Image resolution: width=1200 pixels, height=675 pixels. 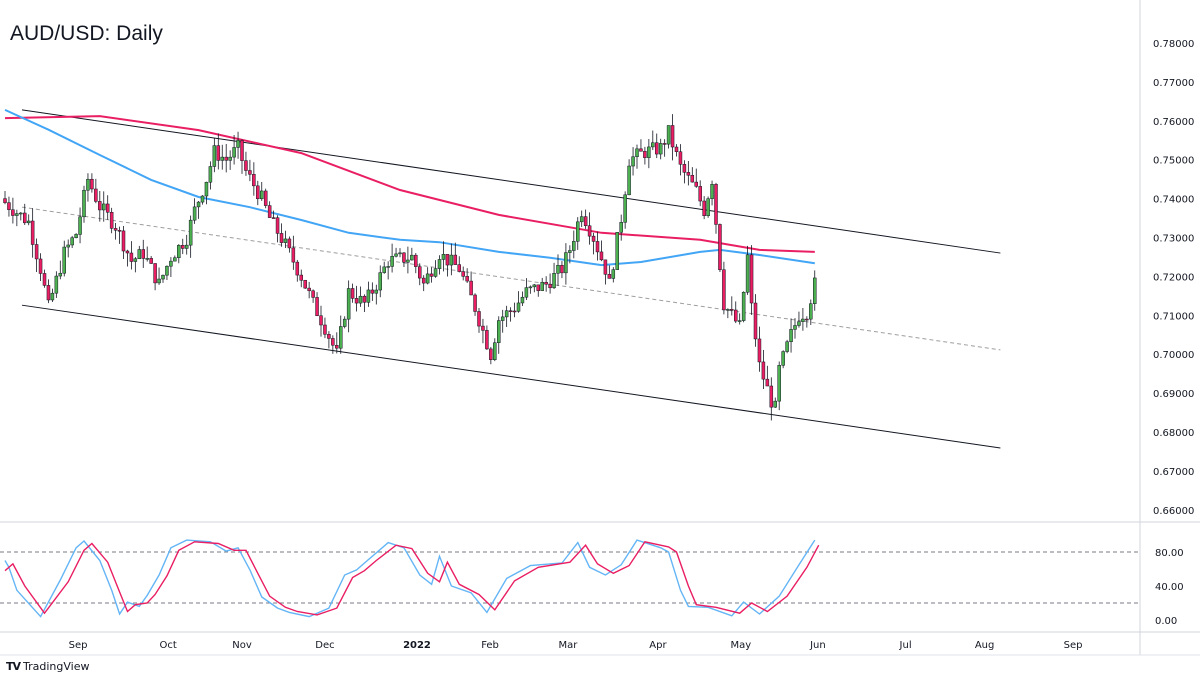 What do you see at coordinates (167, 645) in the screenshot?
I see `time-tick-label: Oct` at bounding box center [167, 645].